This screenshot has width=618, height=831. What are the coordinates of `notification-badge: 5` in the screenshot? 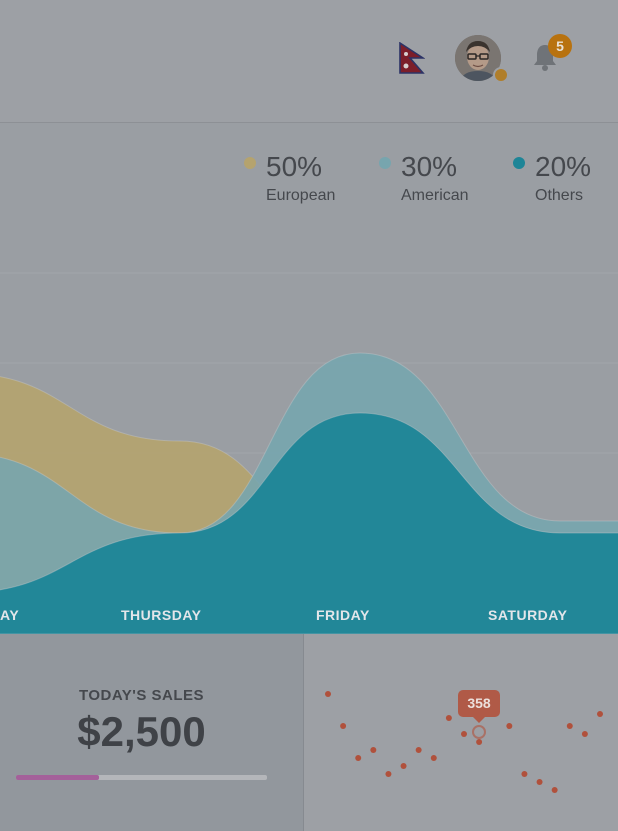 It's located at (560, 46).